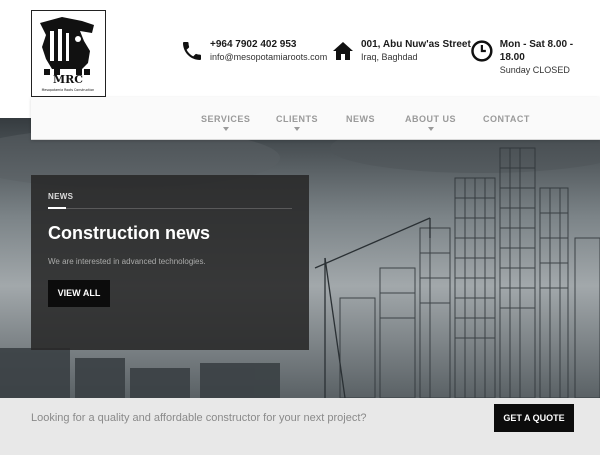  I want to click on card-divider, so click(170, 208).